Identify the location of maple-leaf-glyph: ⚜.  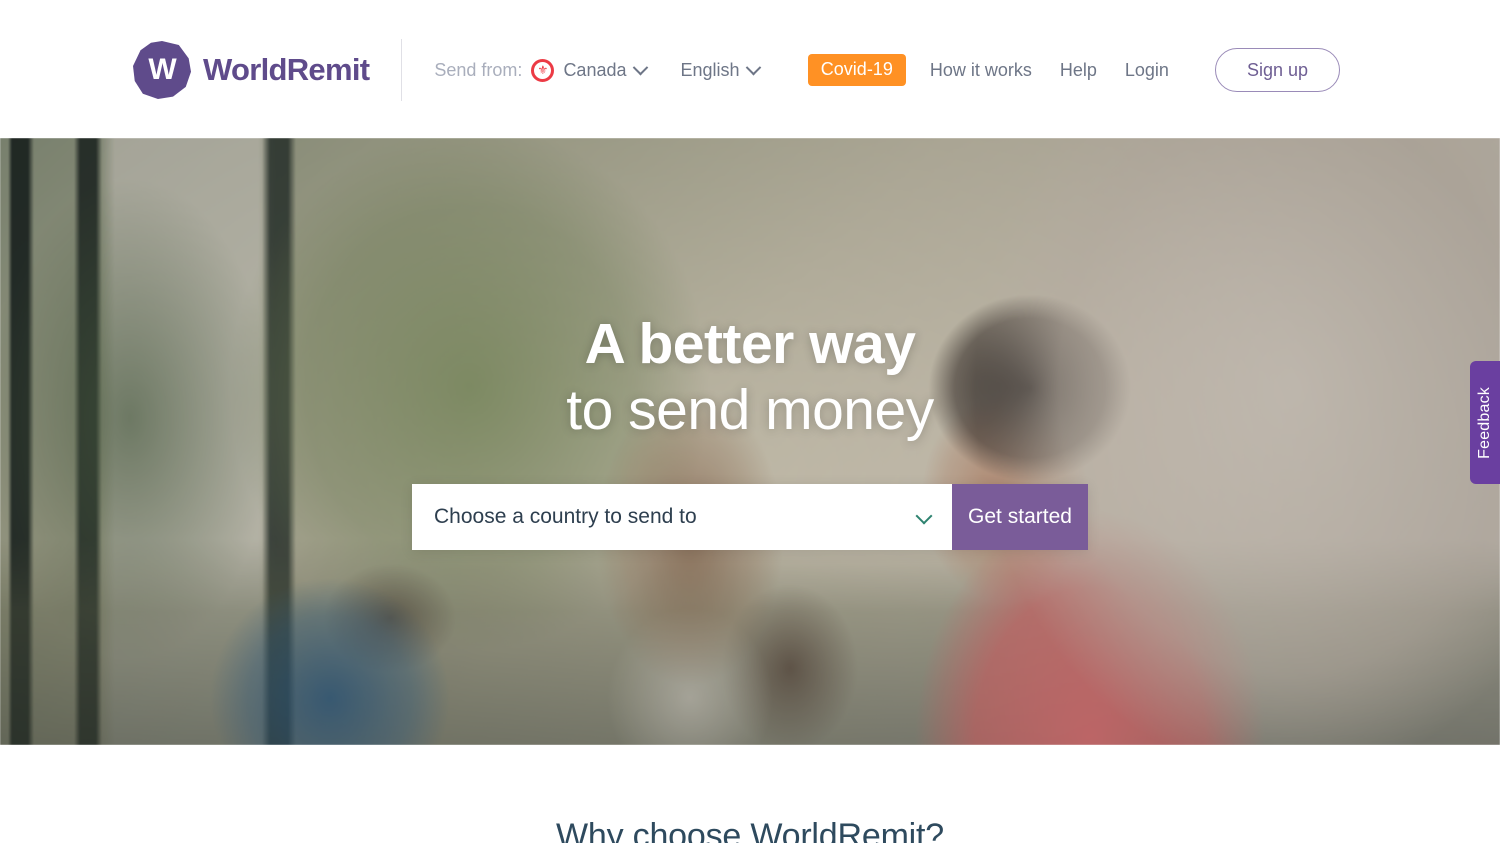
(543, 70).